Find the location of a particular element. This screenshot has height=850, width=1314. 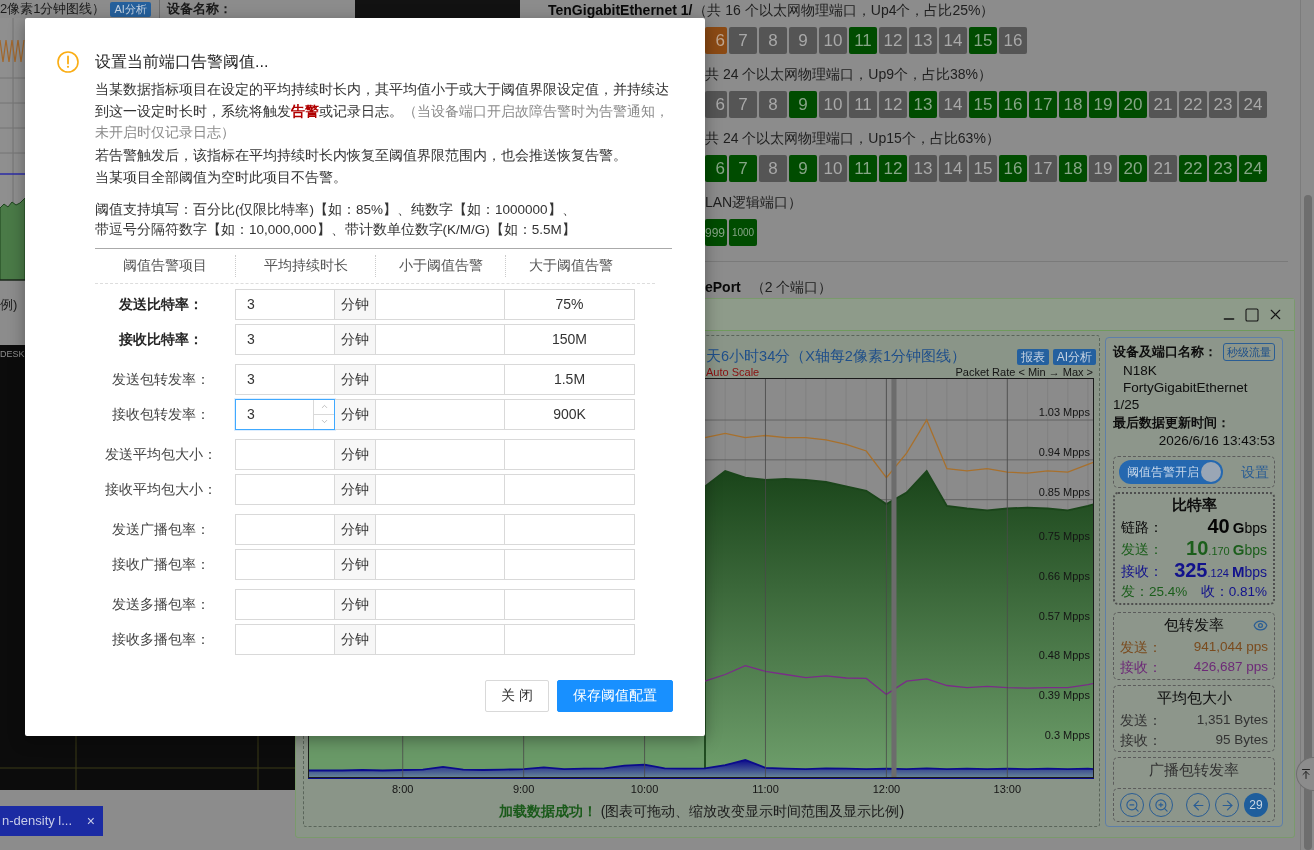

x-axis-label: 13:00 is located at coordinates (1007, 789).